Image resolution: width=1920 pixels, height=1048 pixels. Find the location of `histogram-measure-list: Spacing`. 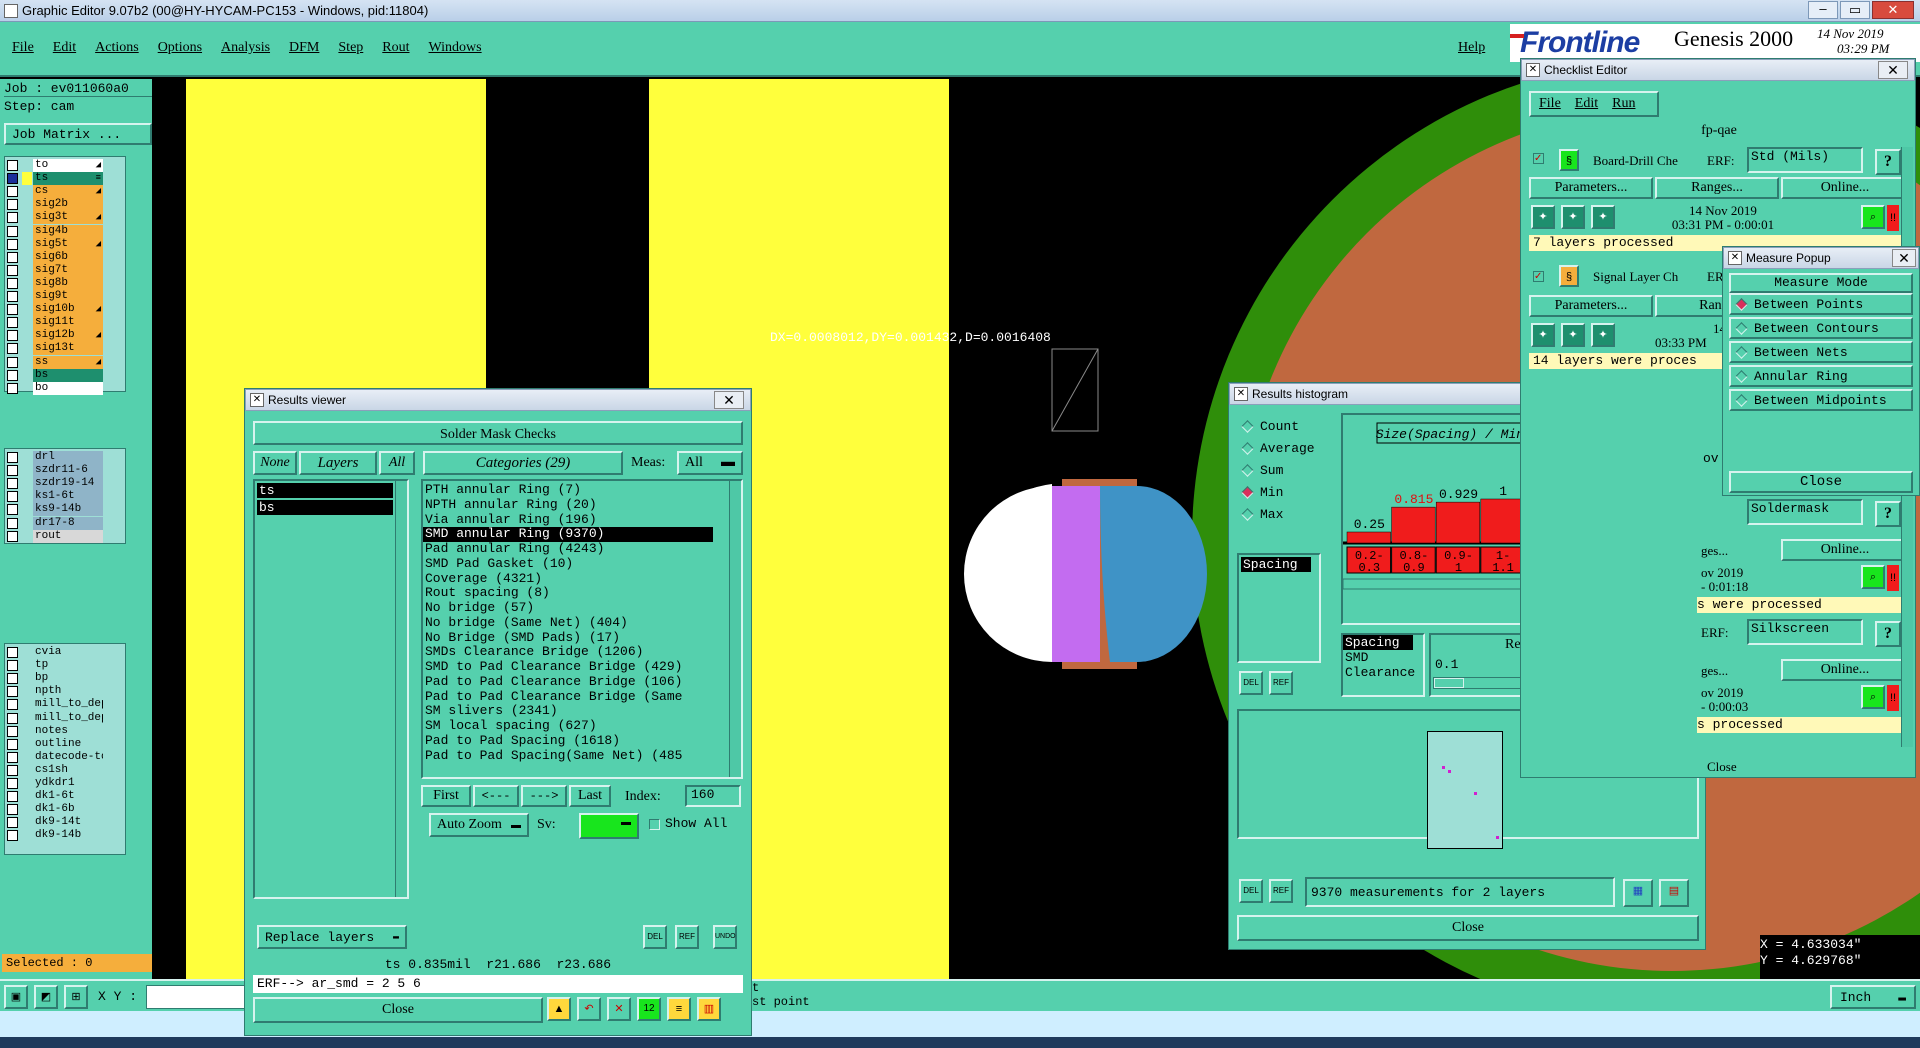

histogram-measure-list: Spacing is located at coordinates (1279, 608).